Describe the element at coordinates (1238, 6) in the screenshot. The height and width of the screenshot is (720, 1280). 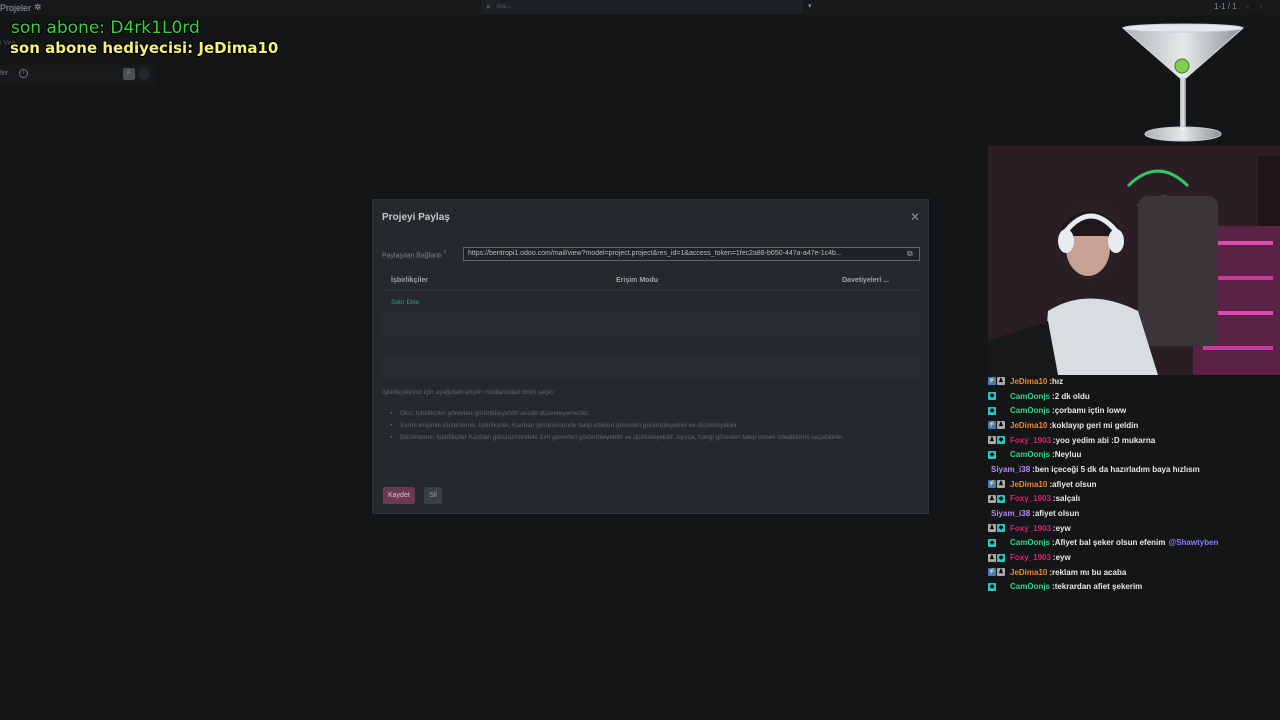
I see `pager: 1-1 / 1 ‹ ›` at that location.